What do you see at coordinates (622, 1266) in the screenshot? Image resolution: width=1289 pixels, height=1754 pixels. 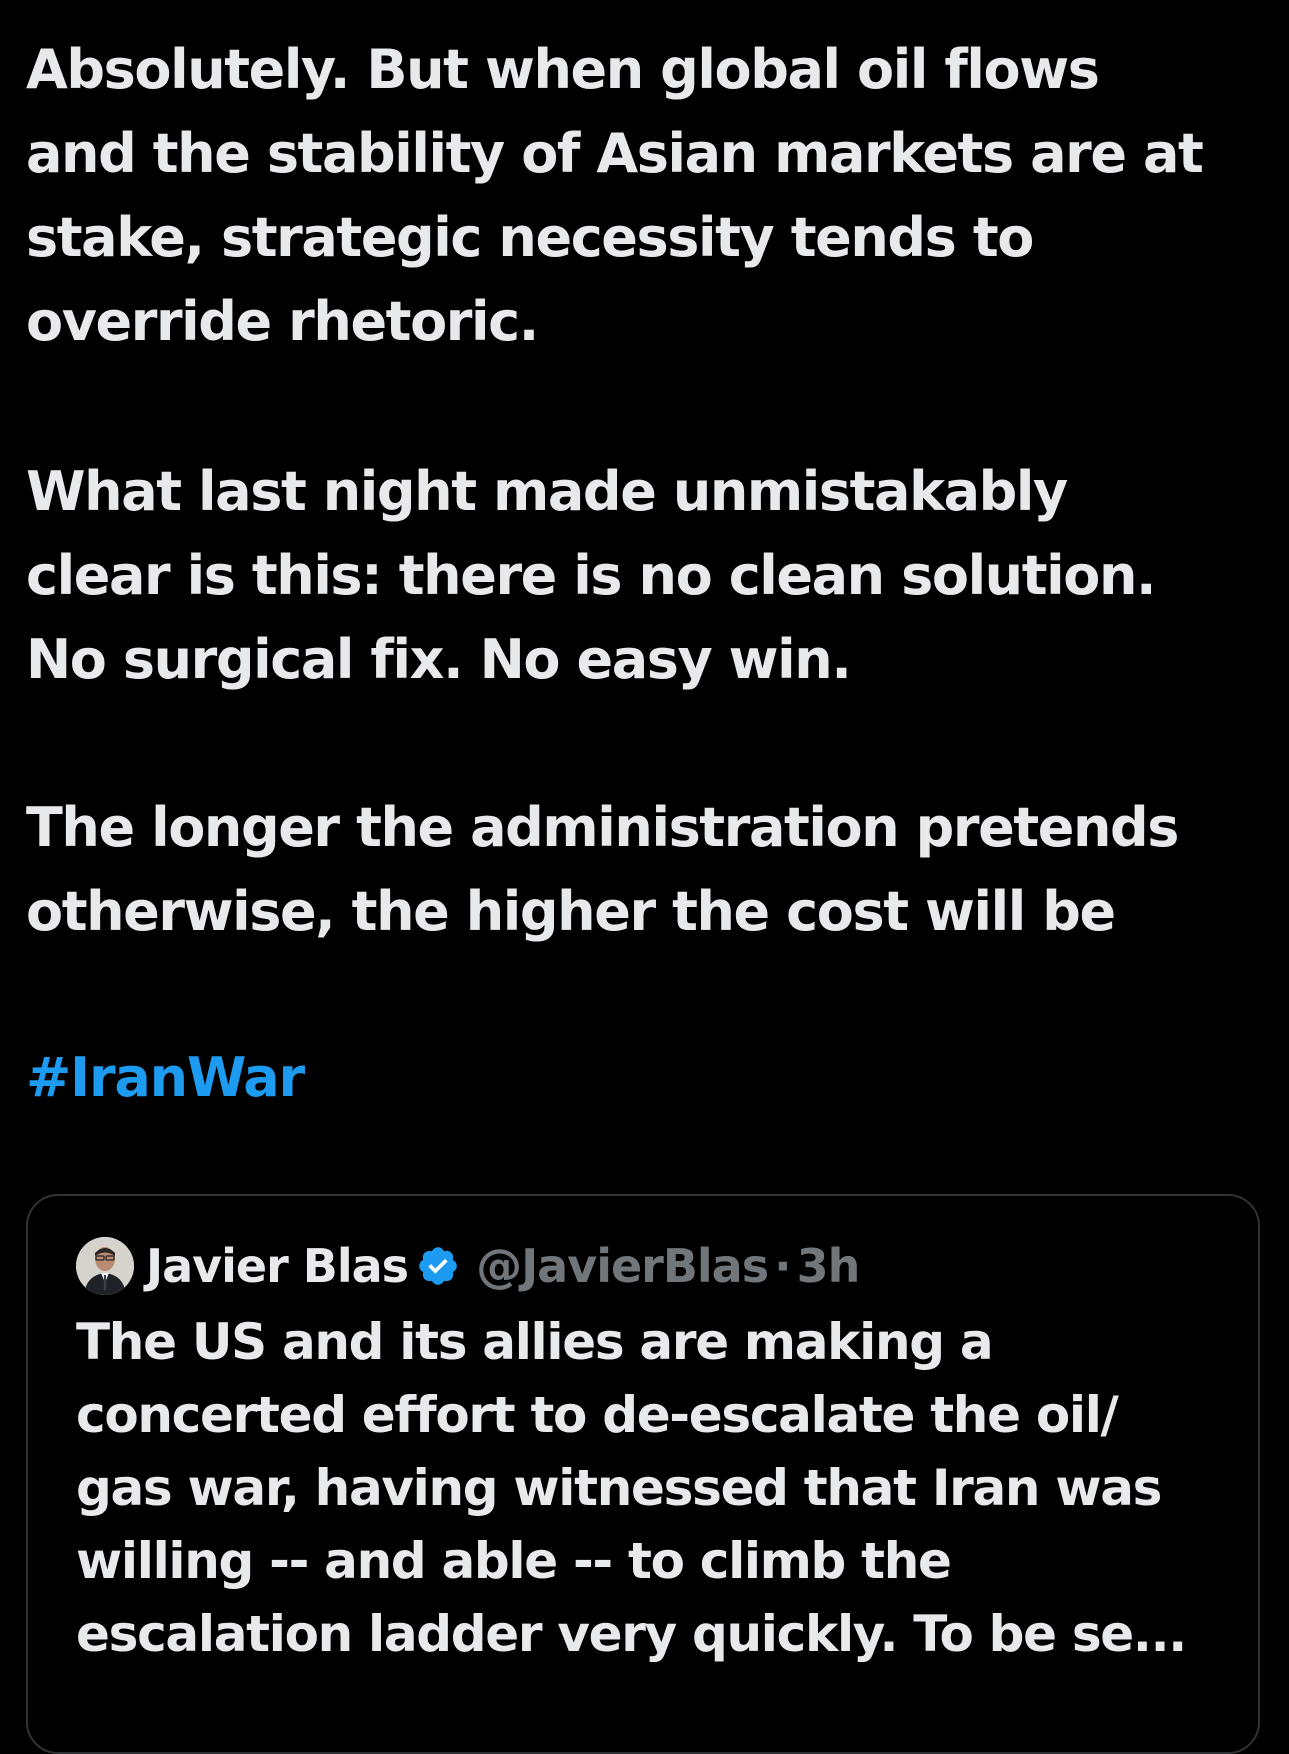 I see `author-handle: @JavierBlas` at bounding box center [622, 1266].